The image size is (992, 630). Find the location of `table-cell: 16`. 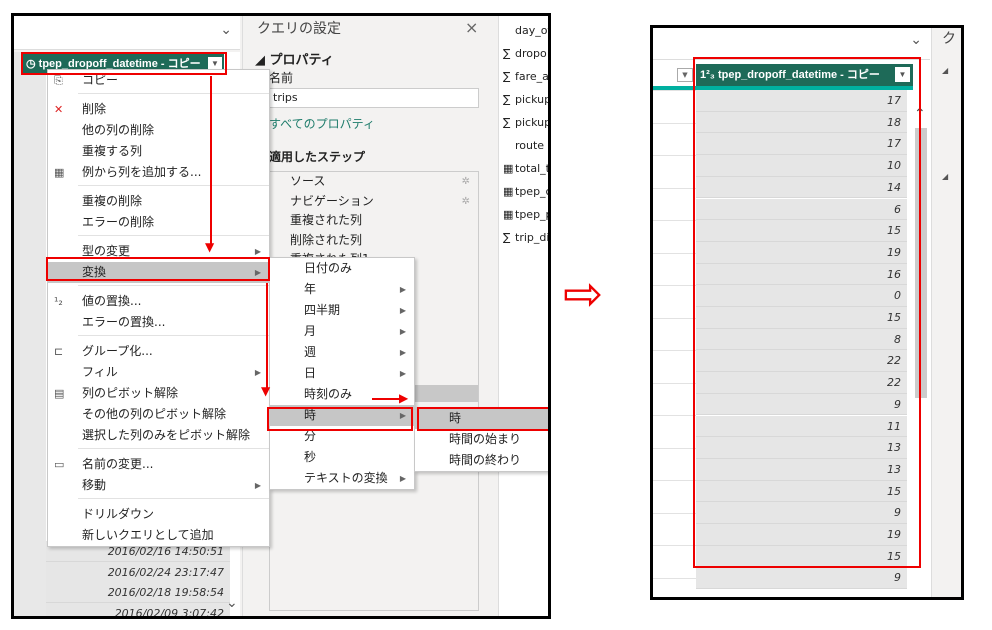

table-cell: 16 is located at coordinates (801, 274).